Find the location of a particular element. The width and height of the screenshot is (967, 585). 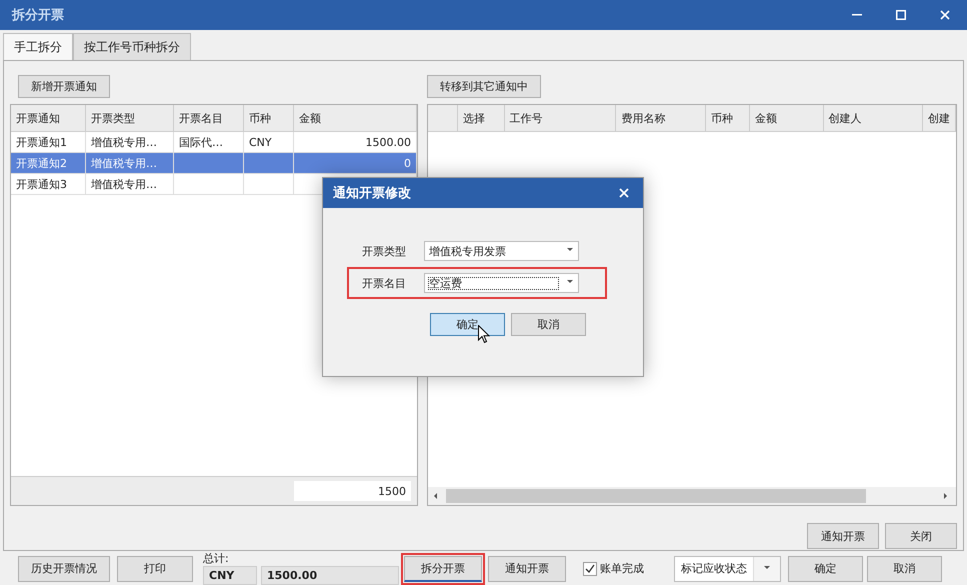

select-field: 增值税专用发票 is located at coordinates (501, 251).